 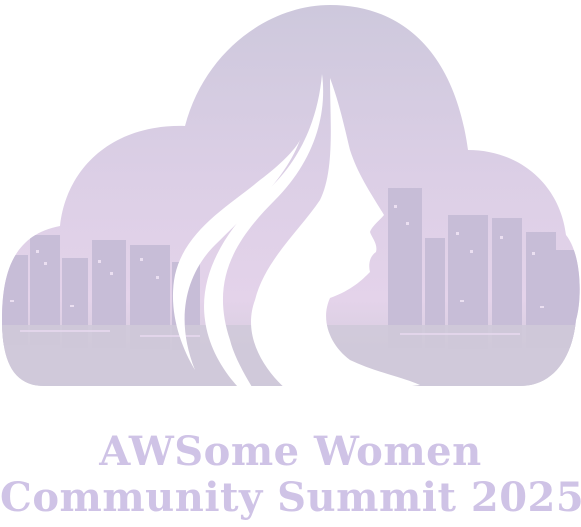 What do you see at coordinates (290, 451) in the screenshot?
I see `summit-title-line1: AWSome Women` at bounding box center [290, 451].